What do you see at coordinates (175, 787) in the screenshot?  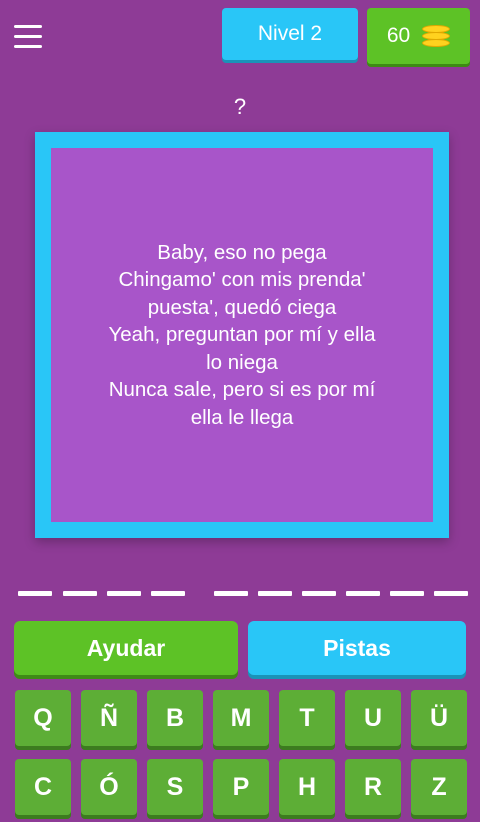 I see `key-s: S` at bounding box center [175, 787].